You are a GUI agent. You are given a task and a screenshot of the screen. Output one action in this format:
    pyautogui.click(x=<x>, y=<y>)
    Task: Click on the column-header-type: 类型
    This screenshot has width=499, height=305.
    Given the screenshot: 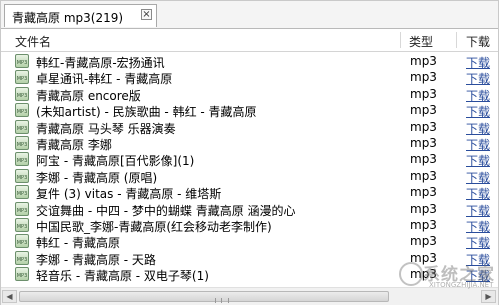 What is the action you would take?
    pyautogui.click(x=421, y=41)
    